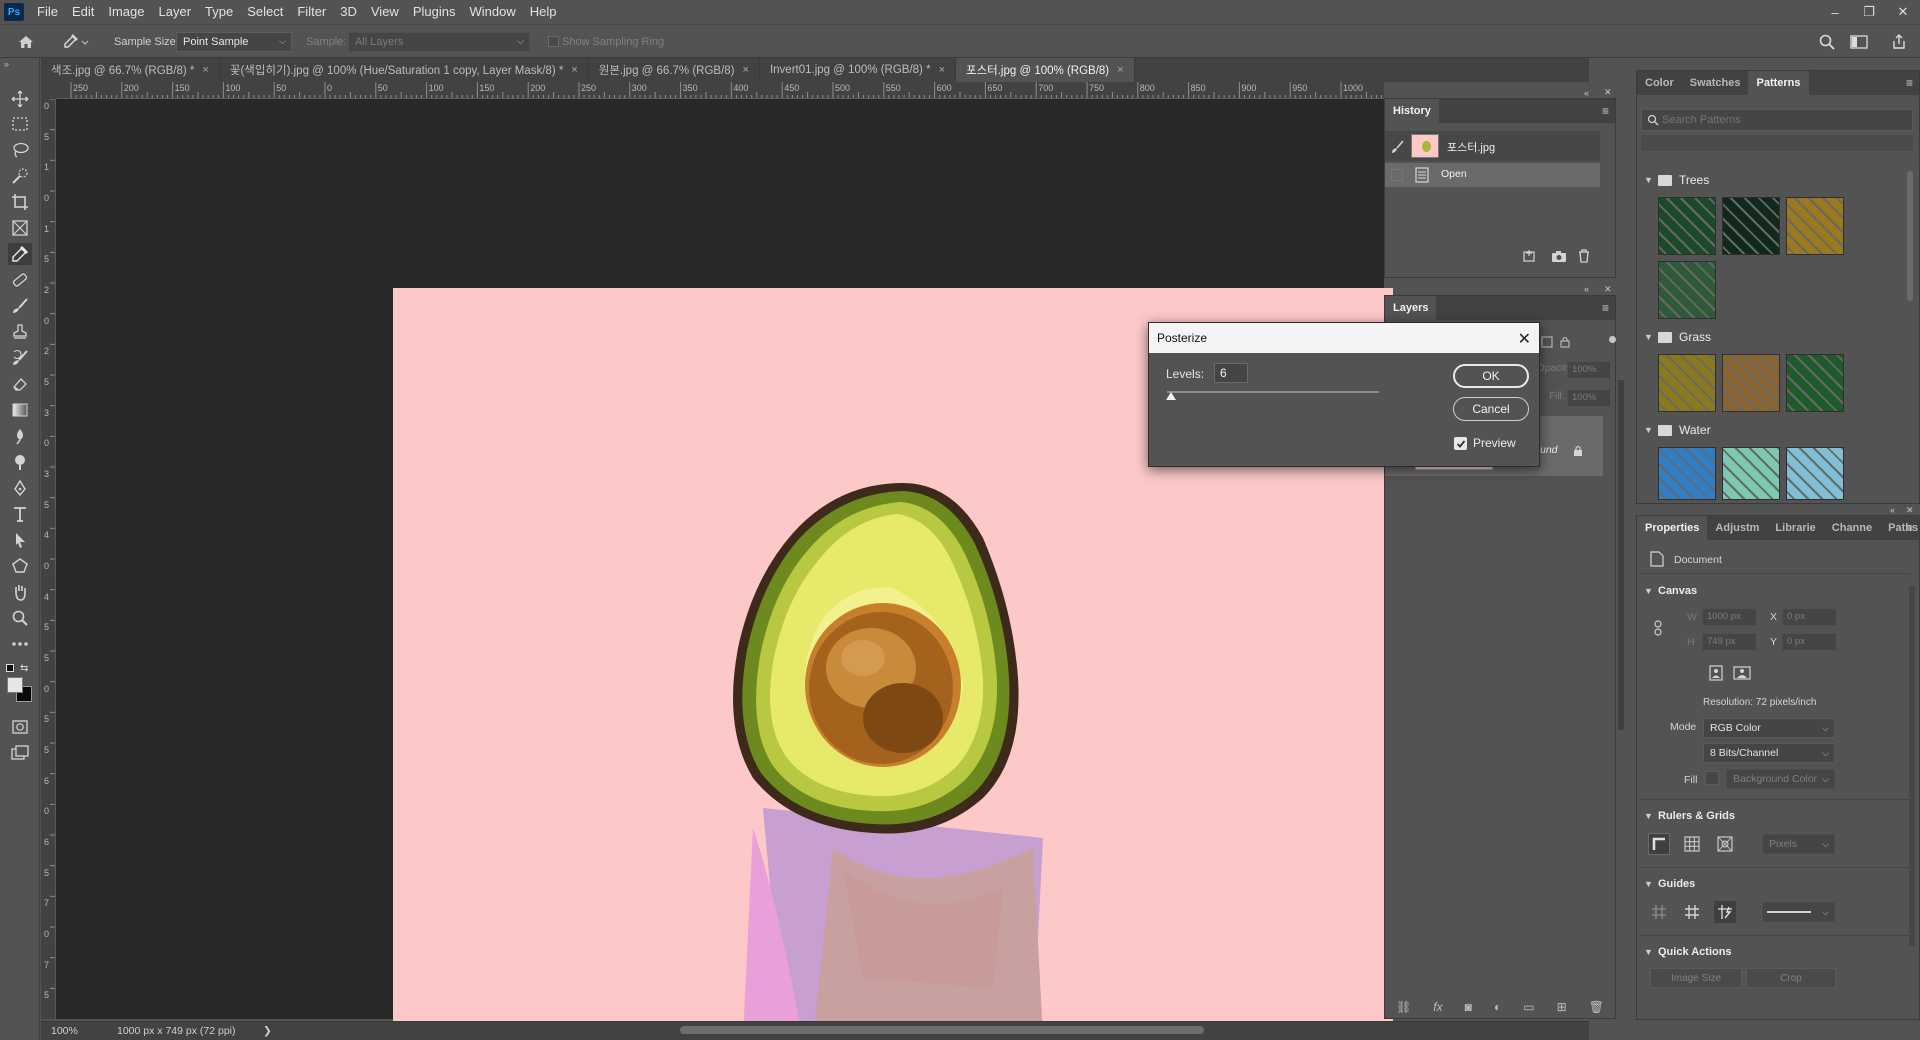 The image size is (1920, 1040). I want to click on gradient-tool-icon, so click(20, 410).